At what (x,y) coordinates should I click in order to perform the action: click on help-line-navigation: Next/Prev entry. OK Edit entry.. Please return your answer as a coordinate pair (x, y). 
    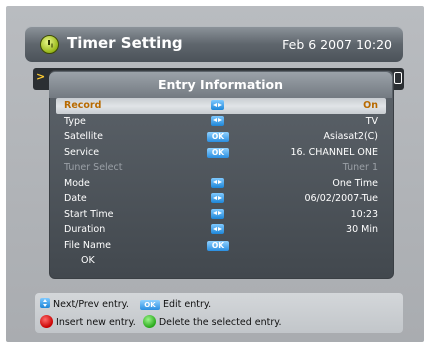
    Looking at the image, I should click on (125, 304).